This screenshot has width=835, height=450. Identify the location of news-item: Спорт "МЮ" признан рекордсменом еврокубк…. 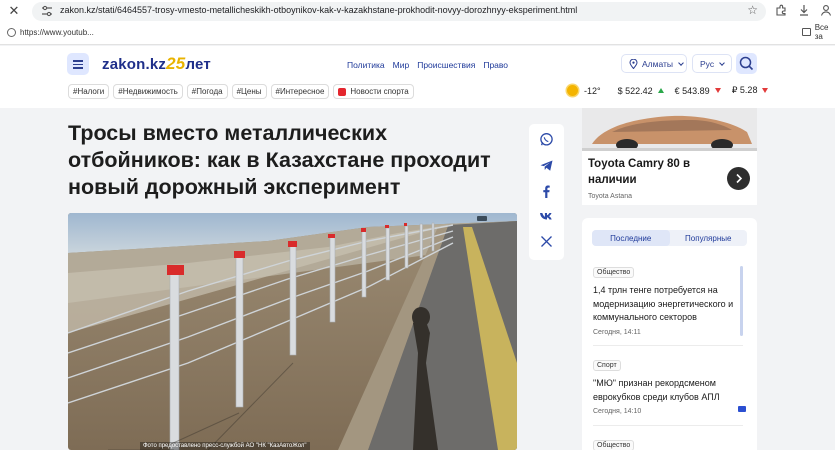
(669, 384).